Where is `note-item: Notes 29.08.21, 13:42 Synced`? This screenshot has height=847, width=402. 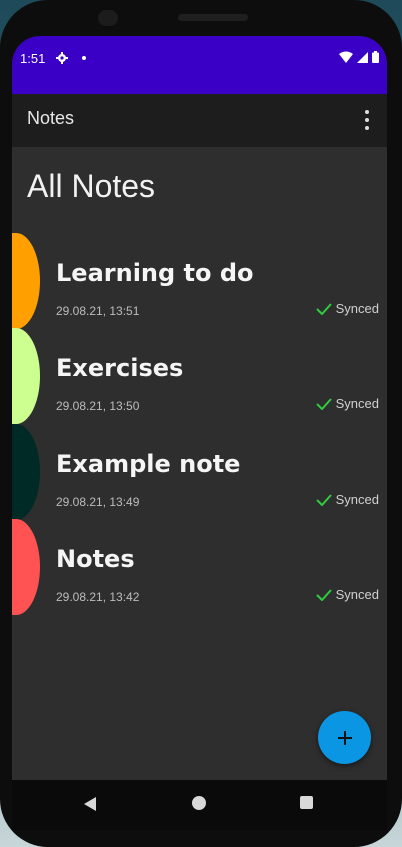 note-item: Notes 29.08.21, 13:42 Synced is located at coordinates (199, 567).